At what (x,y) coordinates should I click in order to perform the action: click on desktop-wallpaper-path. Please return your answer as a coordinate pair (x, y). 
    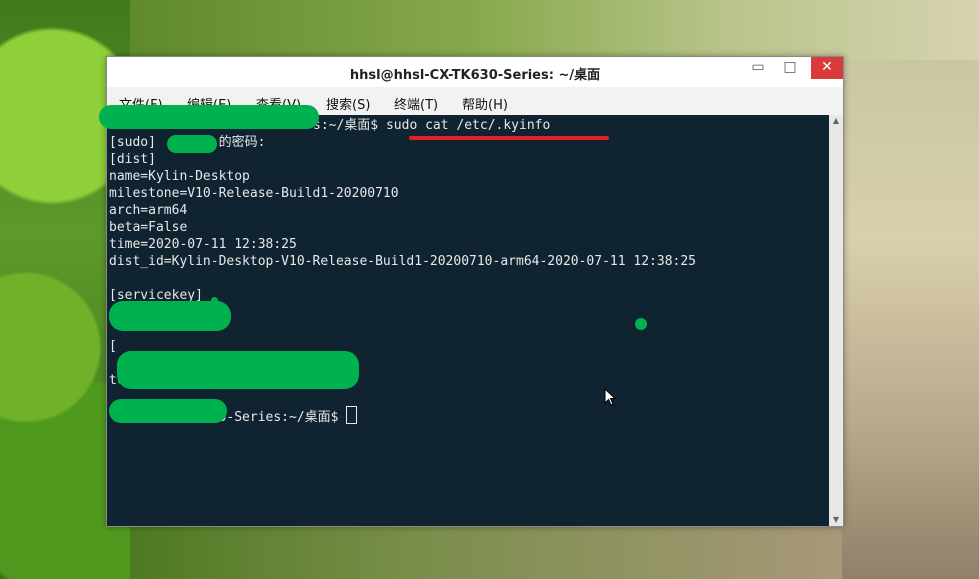
    Looking at the image, I should click on (910, 319).